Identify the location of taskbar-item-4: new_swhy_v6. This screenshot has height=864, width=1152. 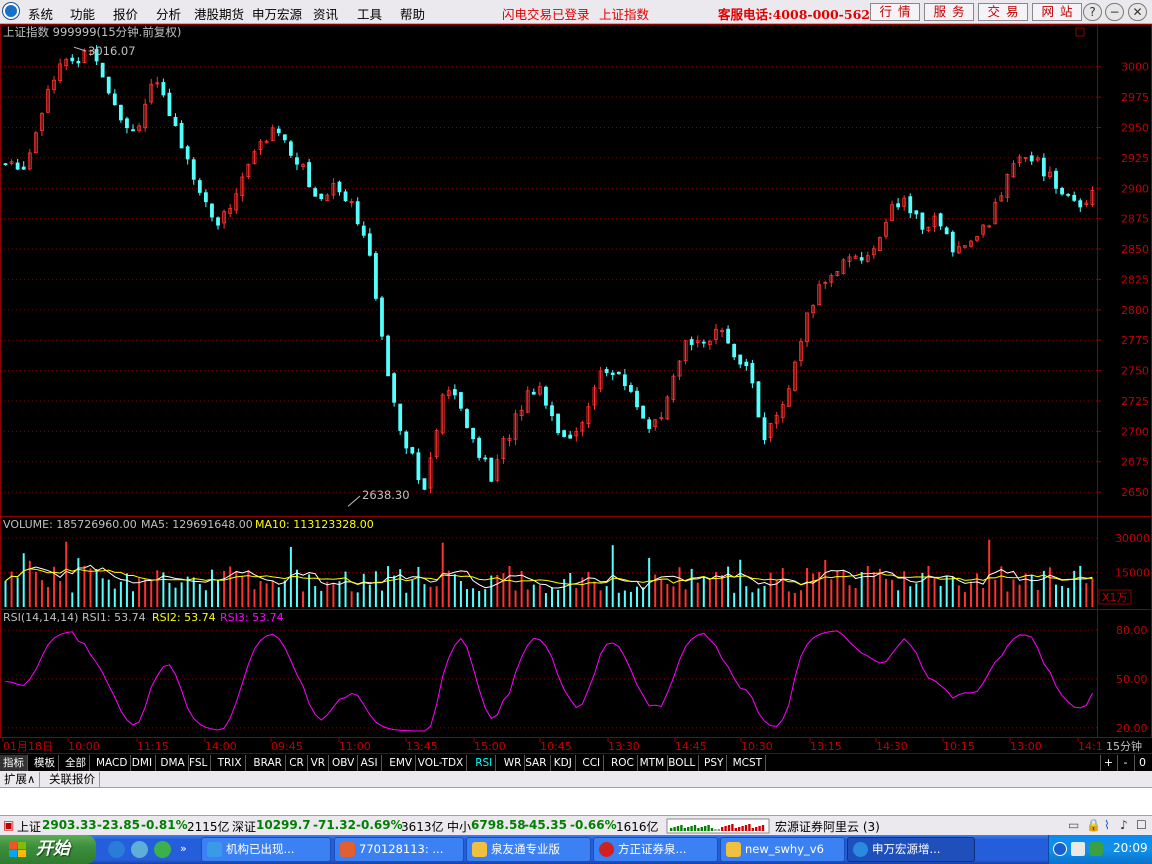
(782, 849).